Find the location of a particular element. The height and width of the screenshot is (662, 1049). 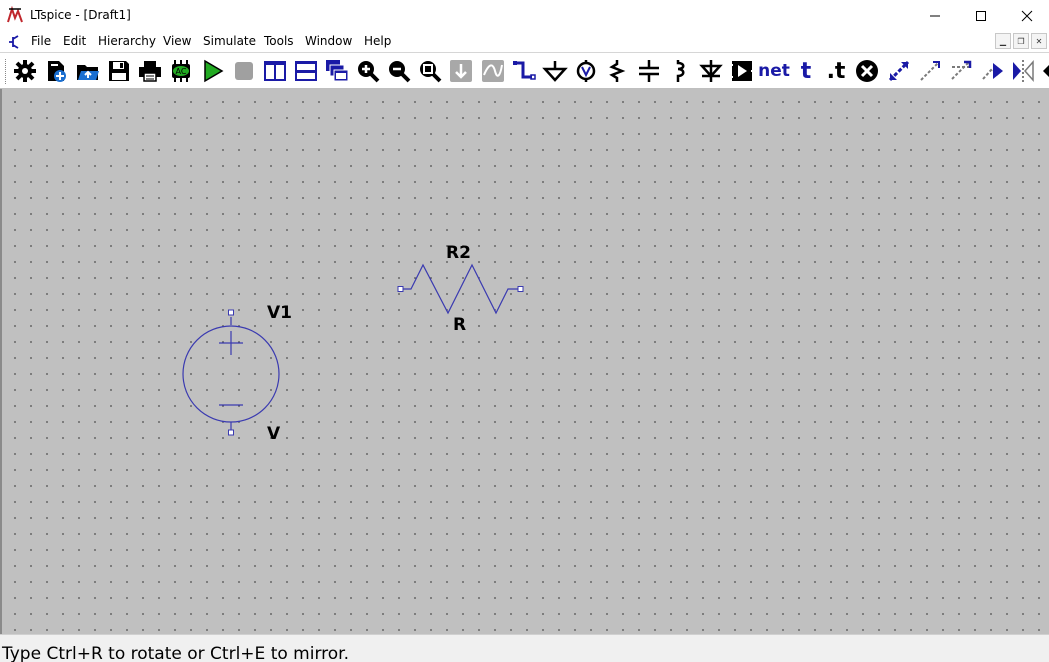

drag-button is located at coordinates (930, 71).